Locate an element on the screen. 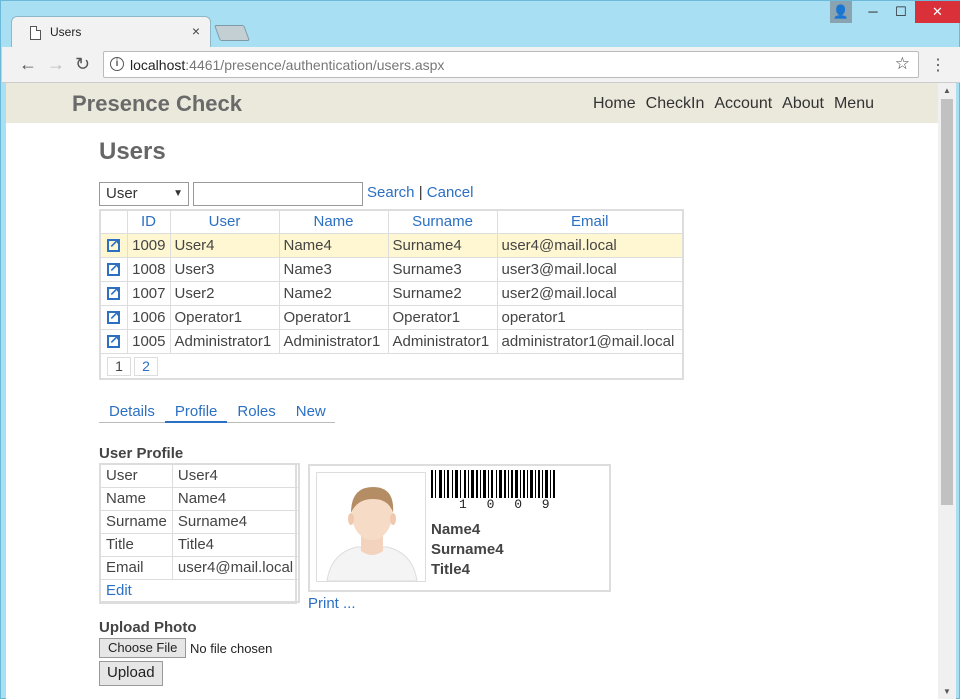 The image size is (960, 699). no-file-text: No file chosen is located at coordinates (231, 648).